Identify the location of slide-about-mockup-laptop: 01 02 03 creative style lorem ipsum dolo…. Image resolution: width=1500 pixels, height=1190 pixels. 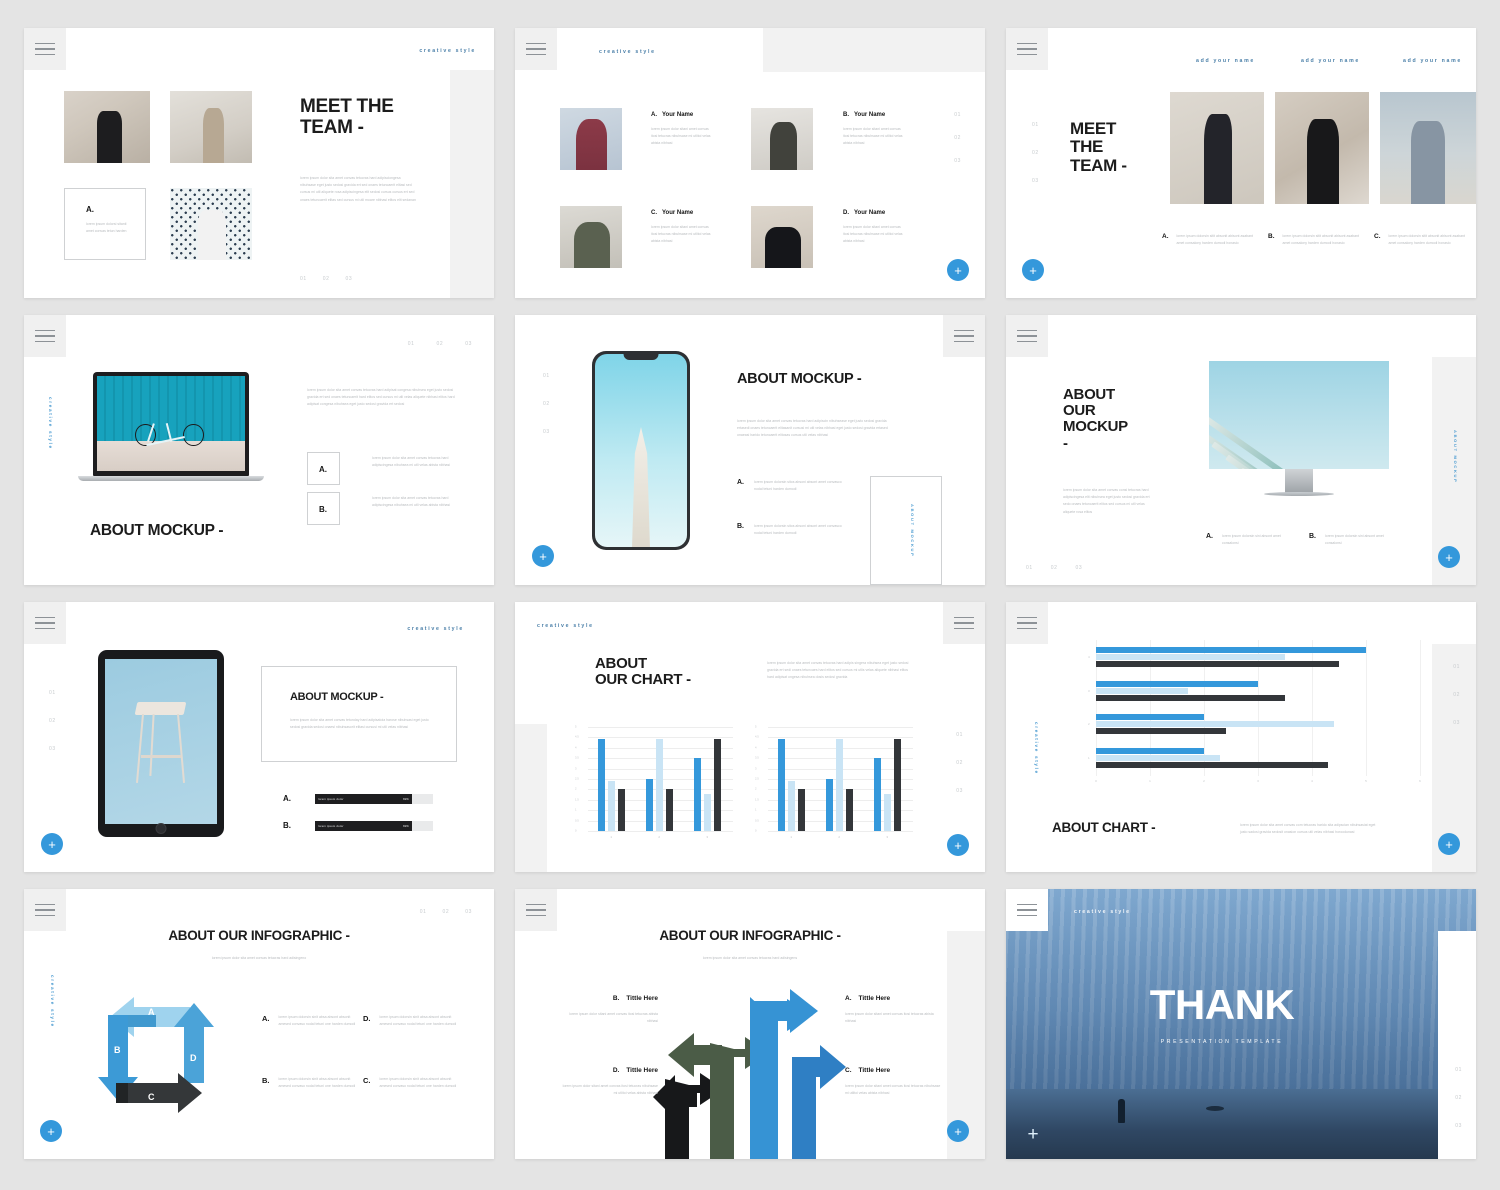
(259, 450).